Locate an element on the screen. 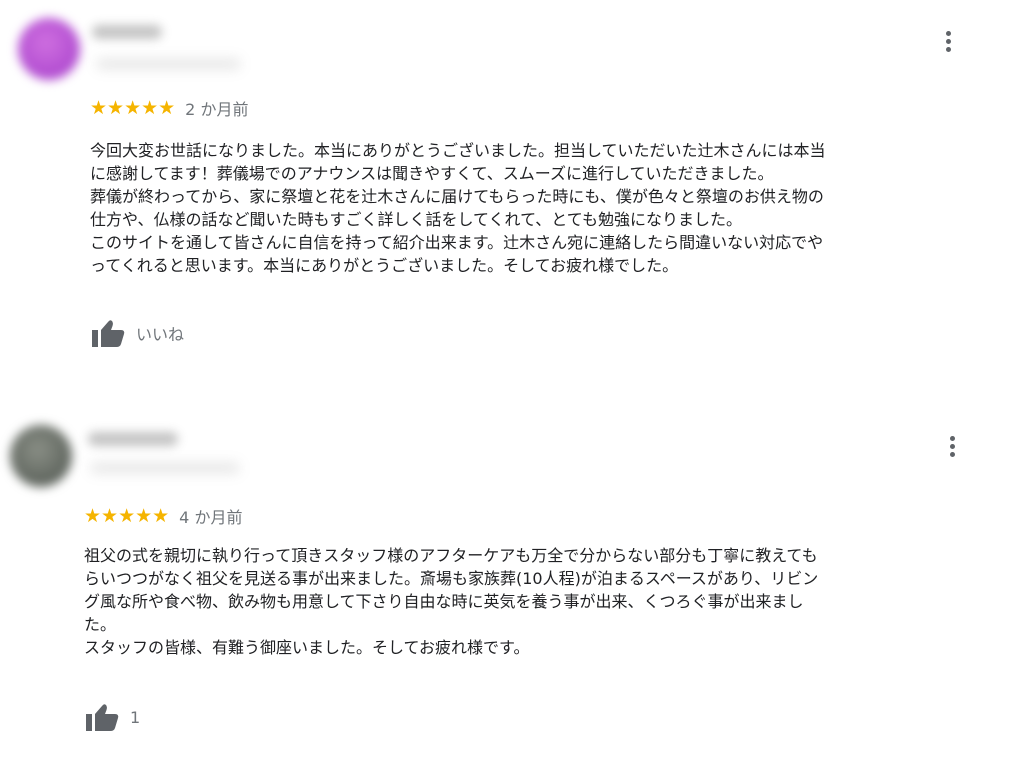  rating-row: ★★★★★ 2 か月前 is located at coordinates (169, 108).